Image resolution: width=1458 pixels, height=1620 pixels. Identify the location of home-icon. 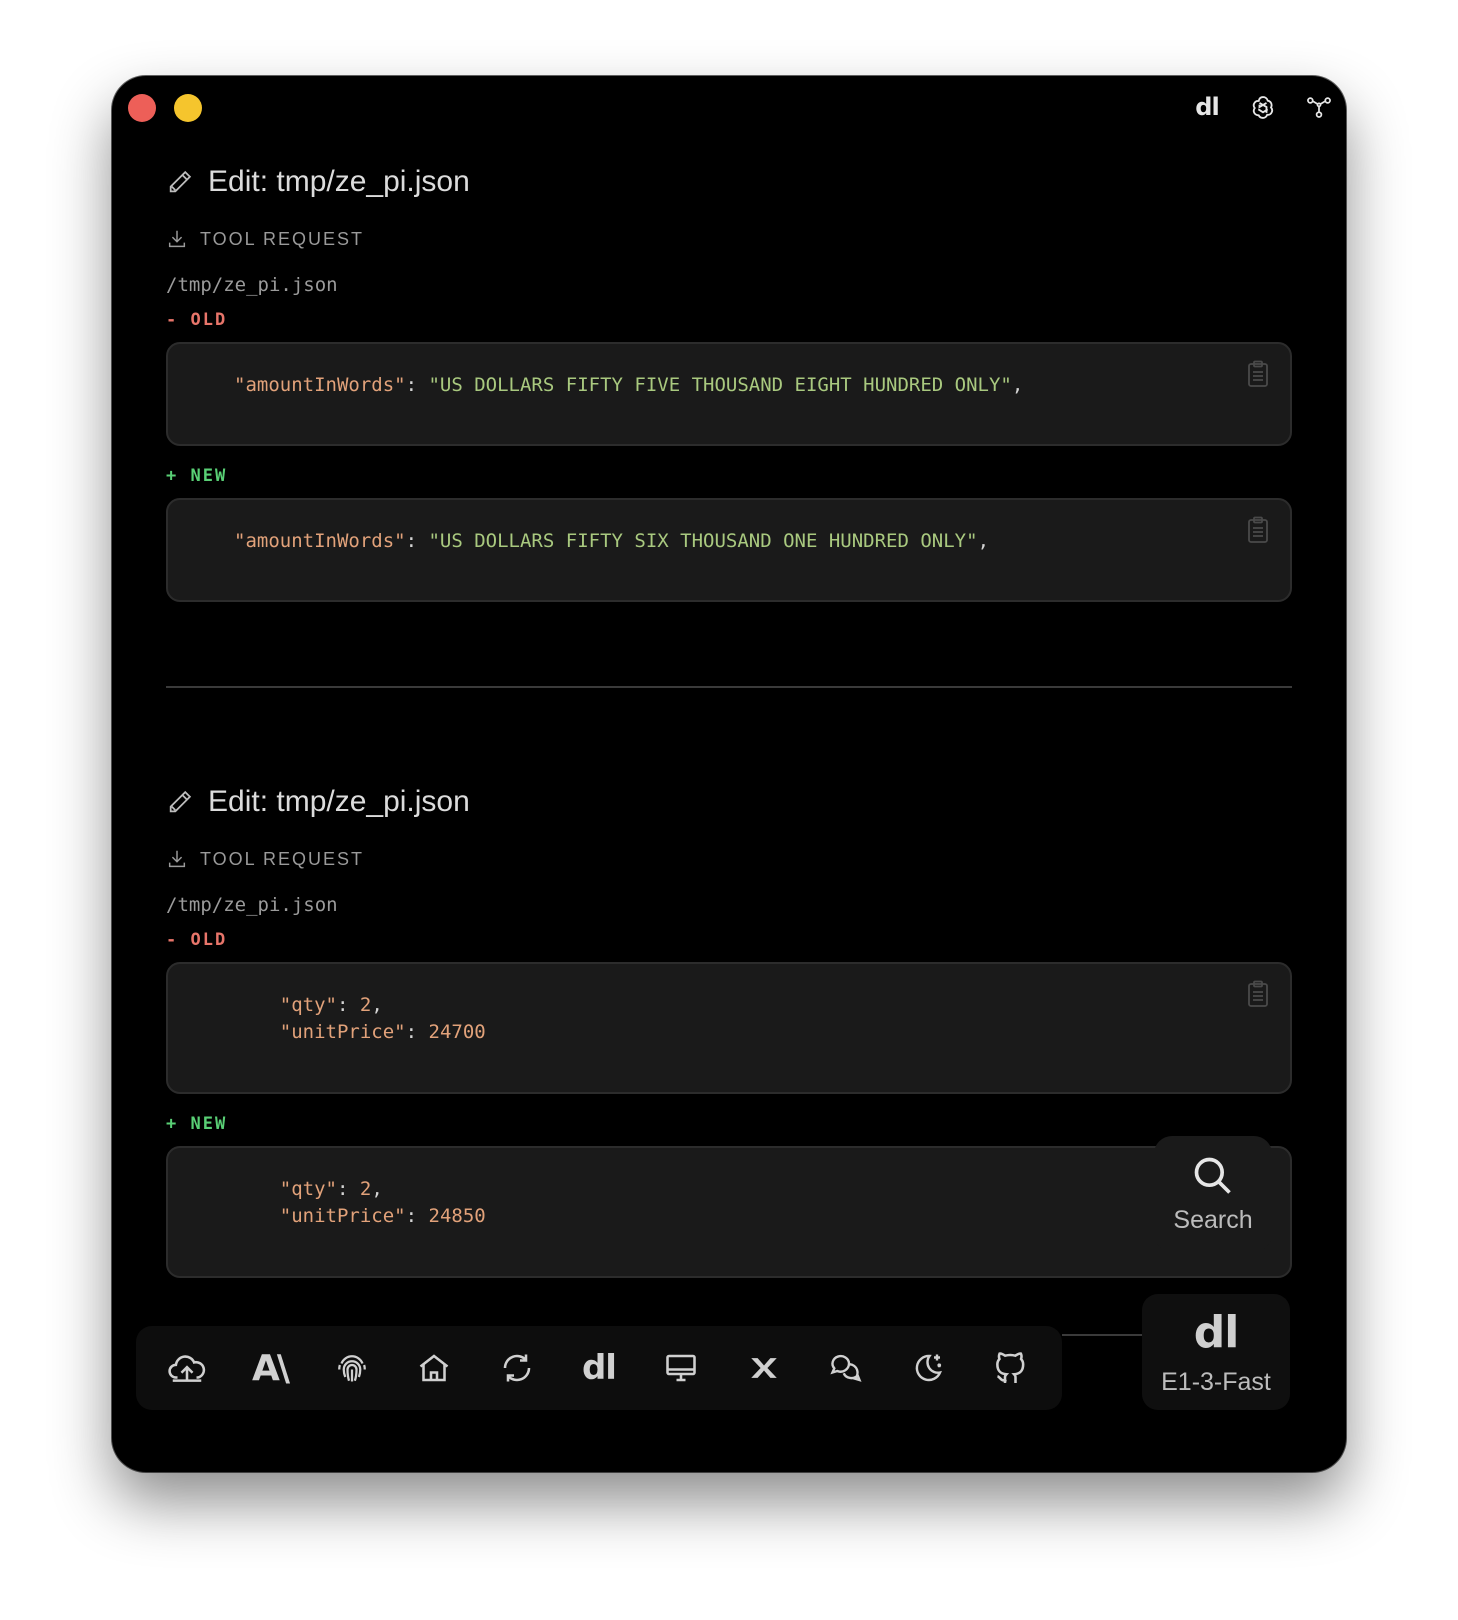
(434, 1368).